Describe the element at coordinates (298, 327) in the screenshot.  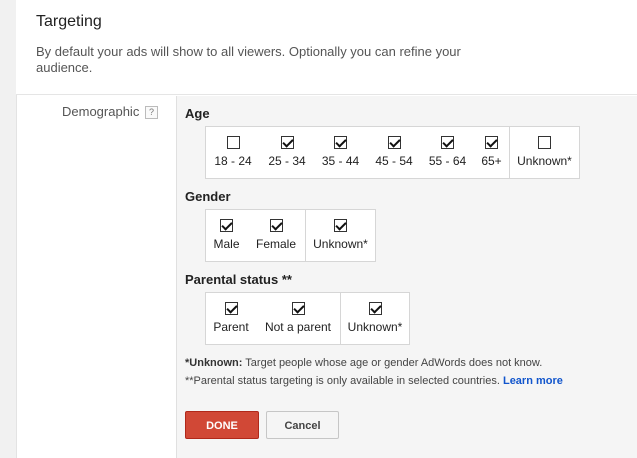
I see `parental-option-label: Not a parent` at that location.